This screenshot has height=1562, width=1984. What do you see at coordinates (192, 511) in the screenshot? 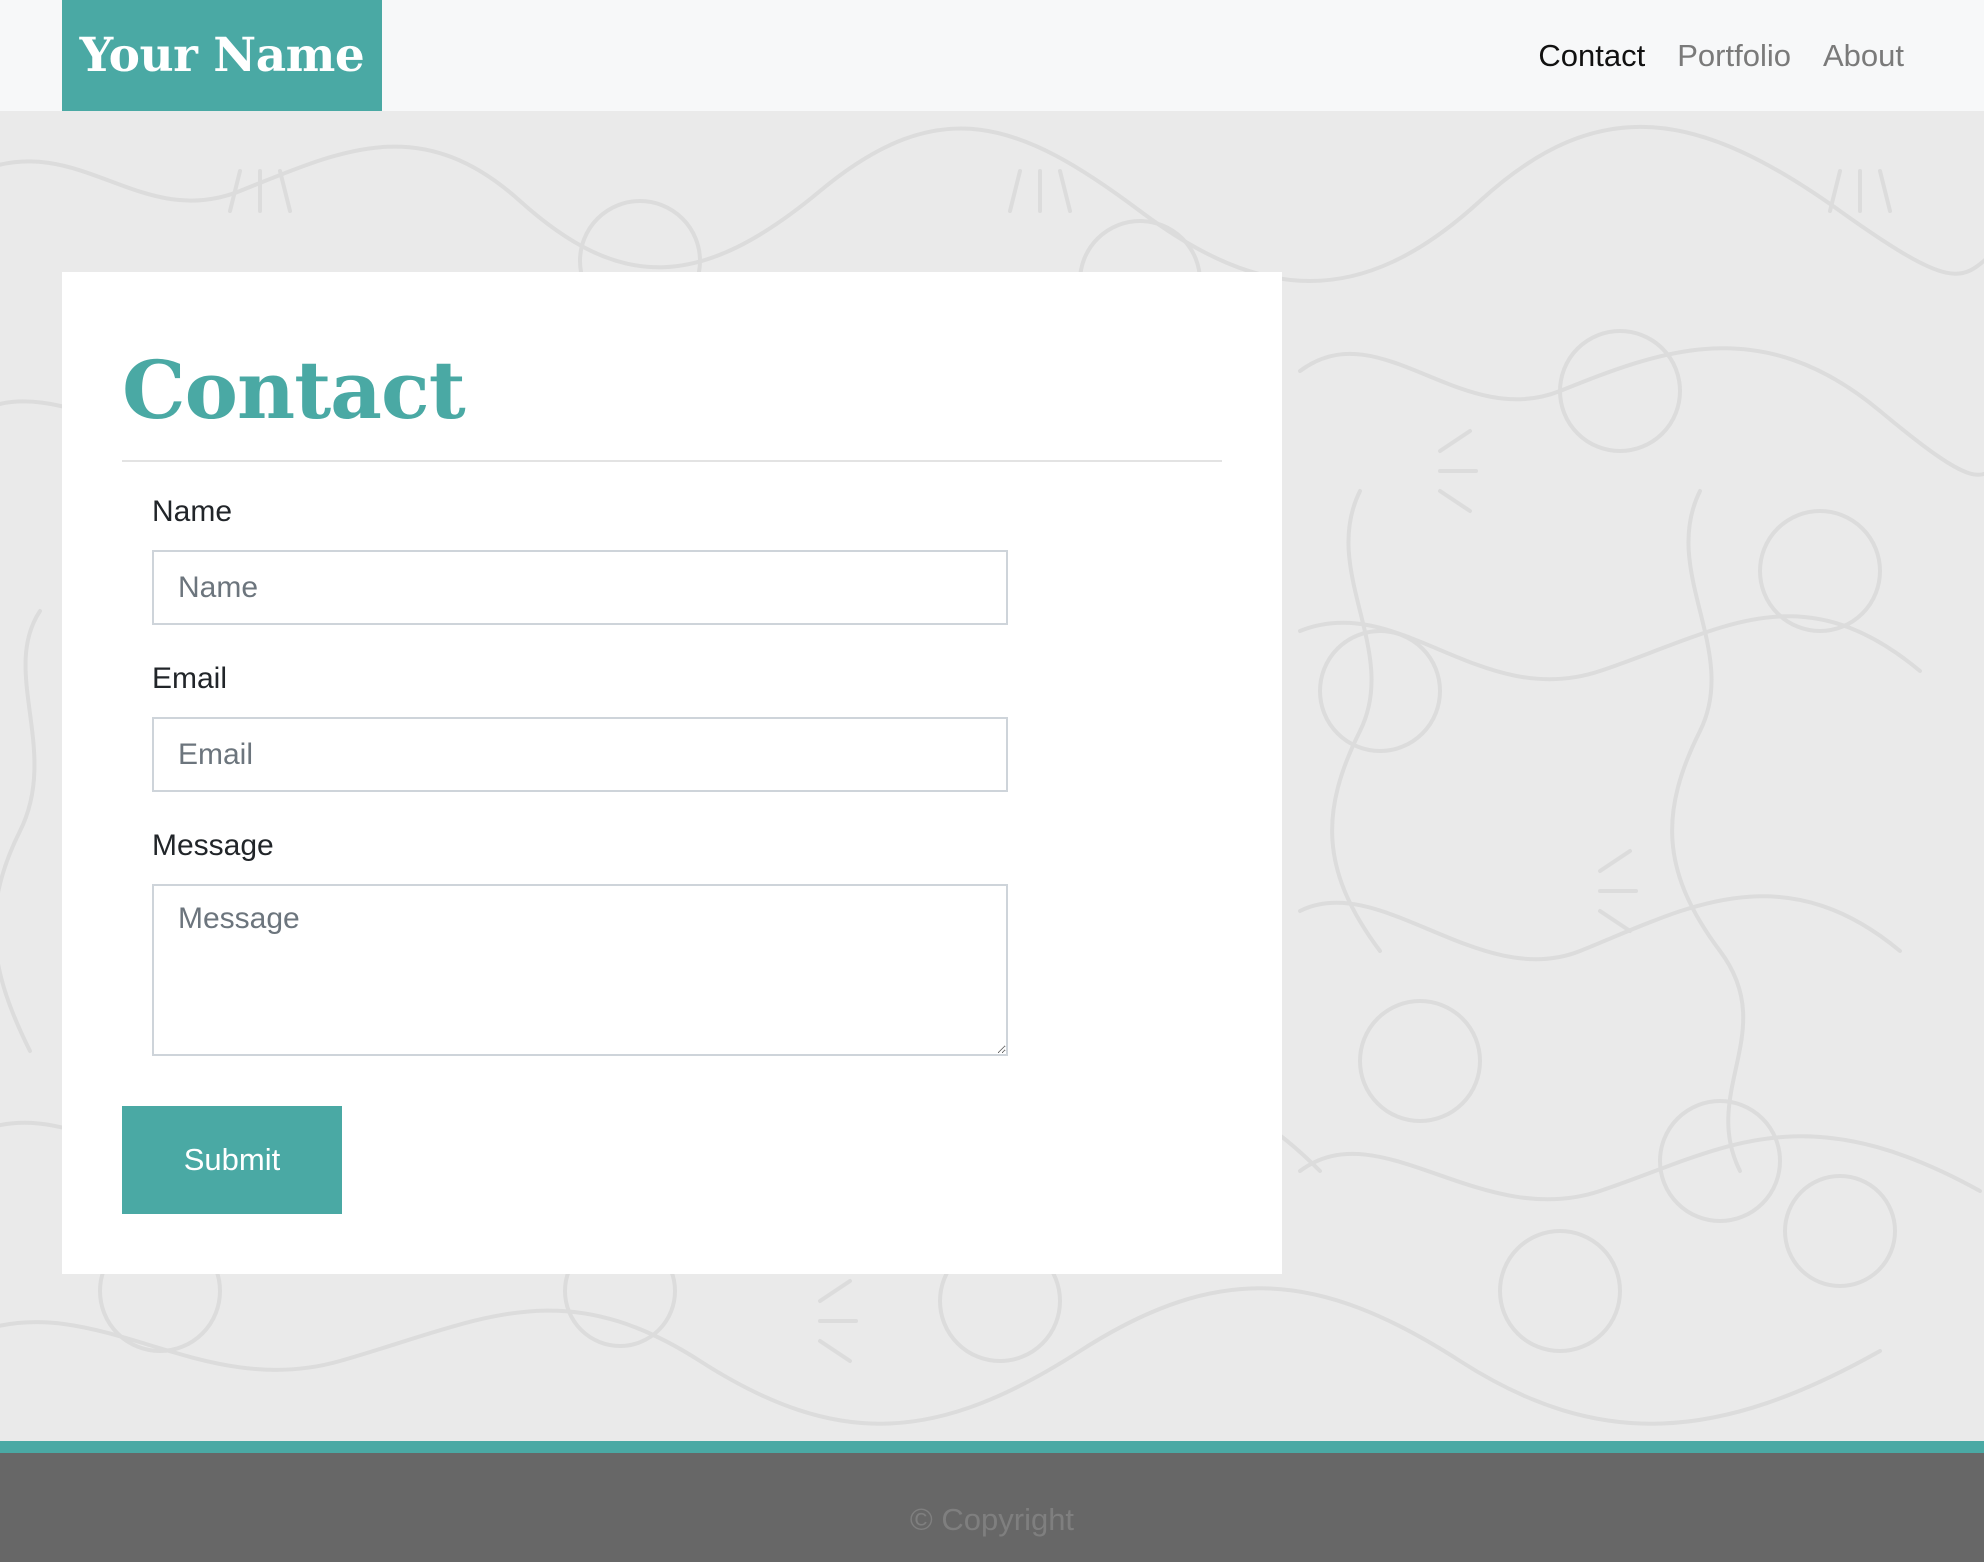
I see `name-label: Name` at bounding box center [192, 511].